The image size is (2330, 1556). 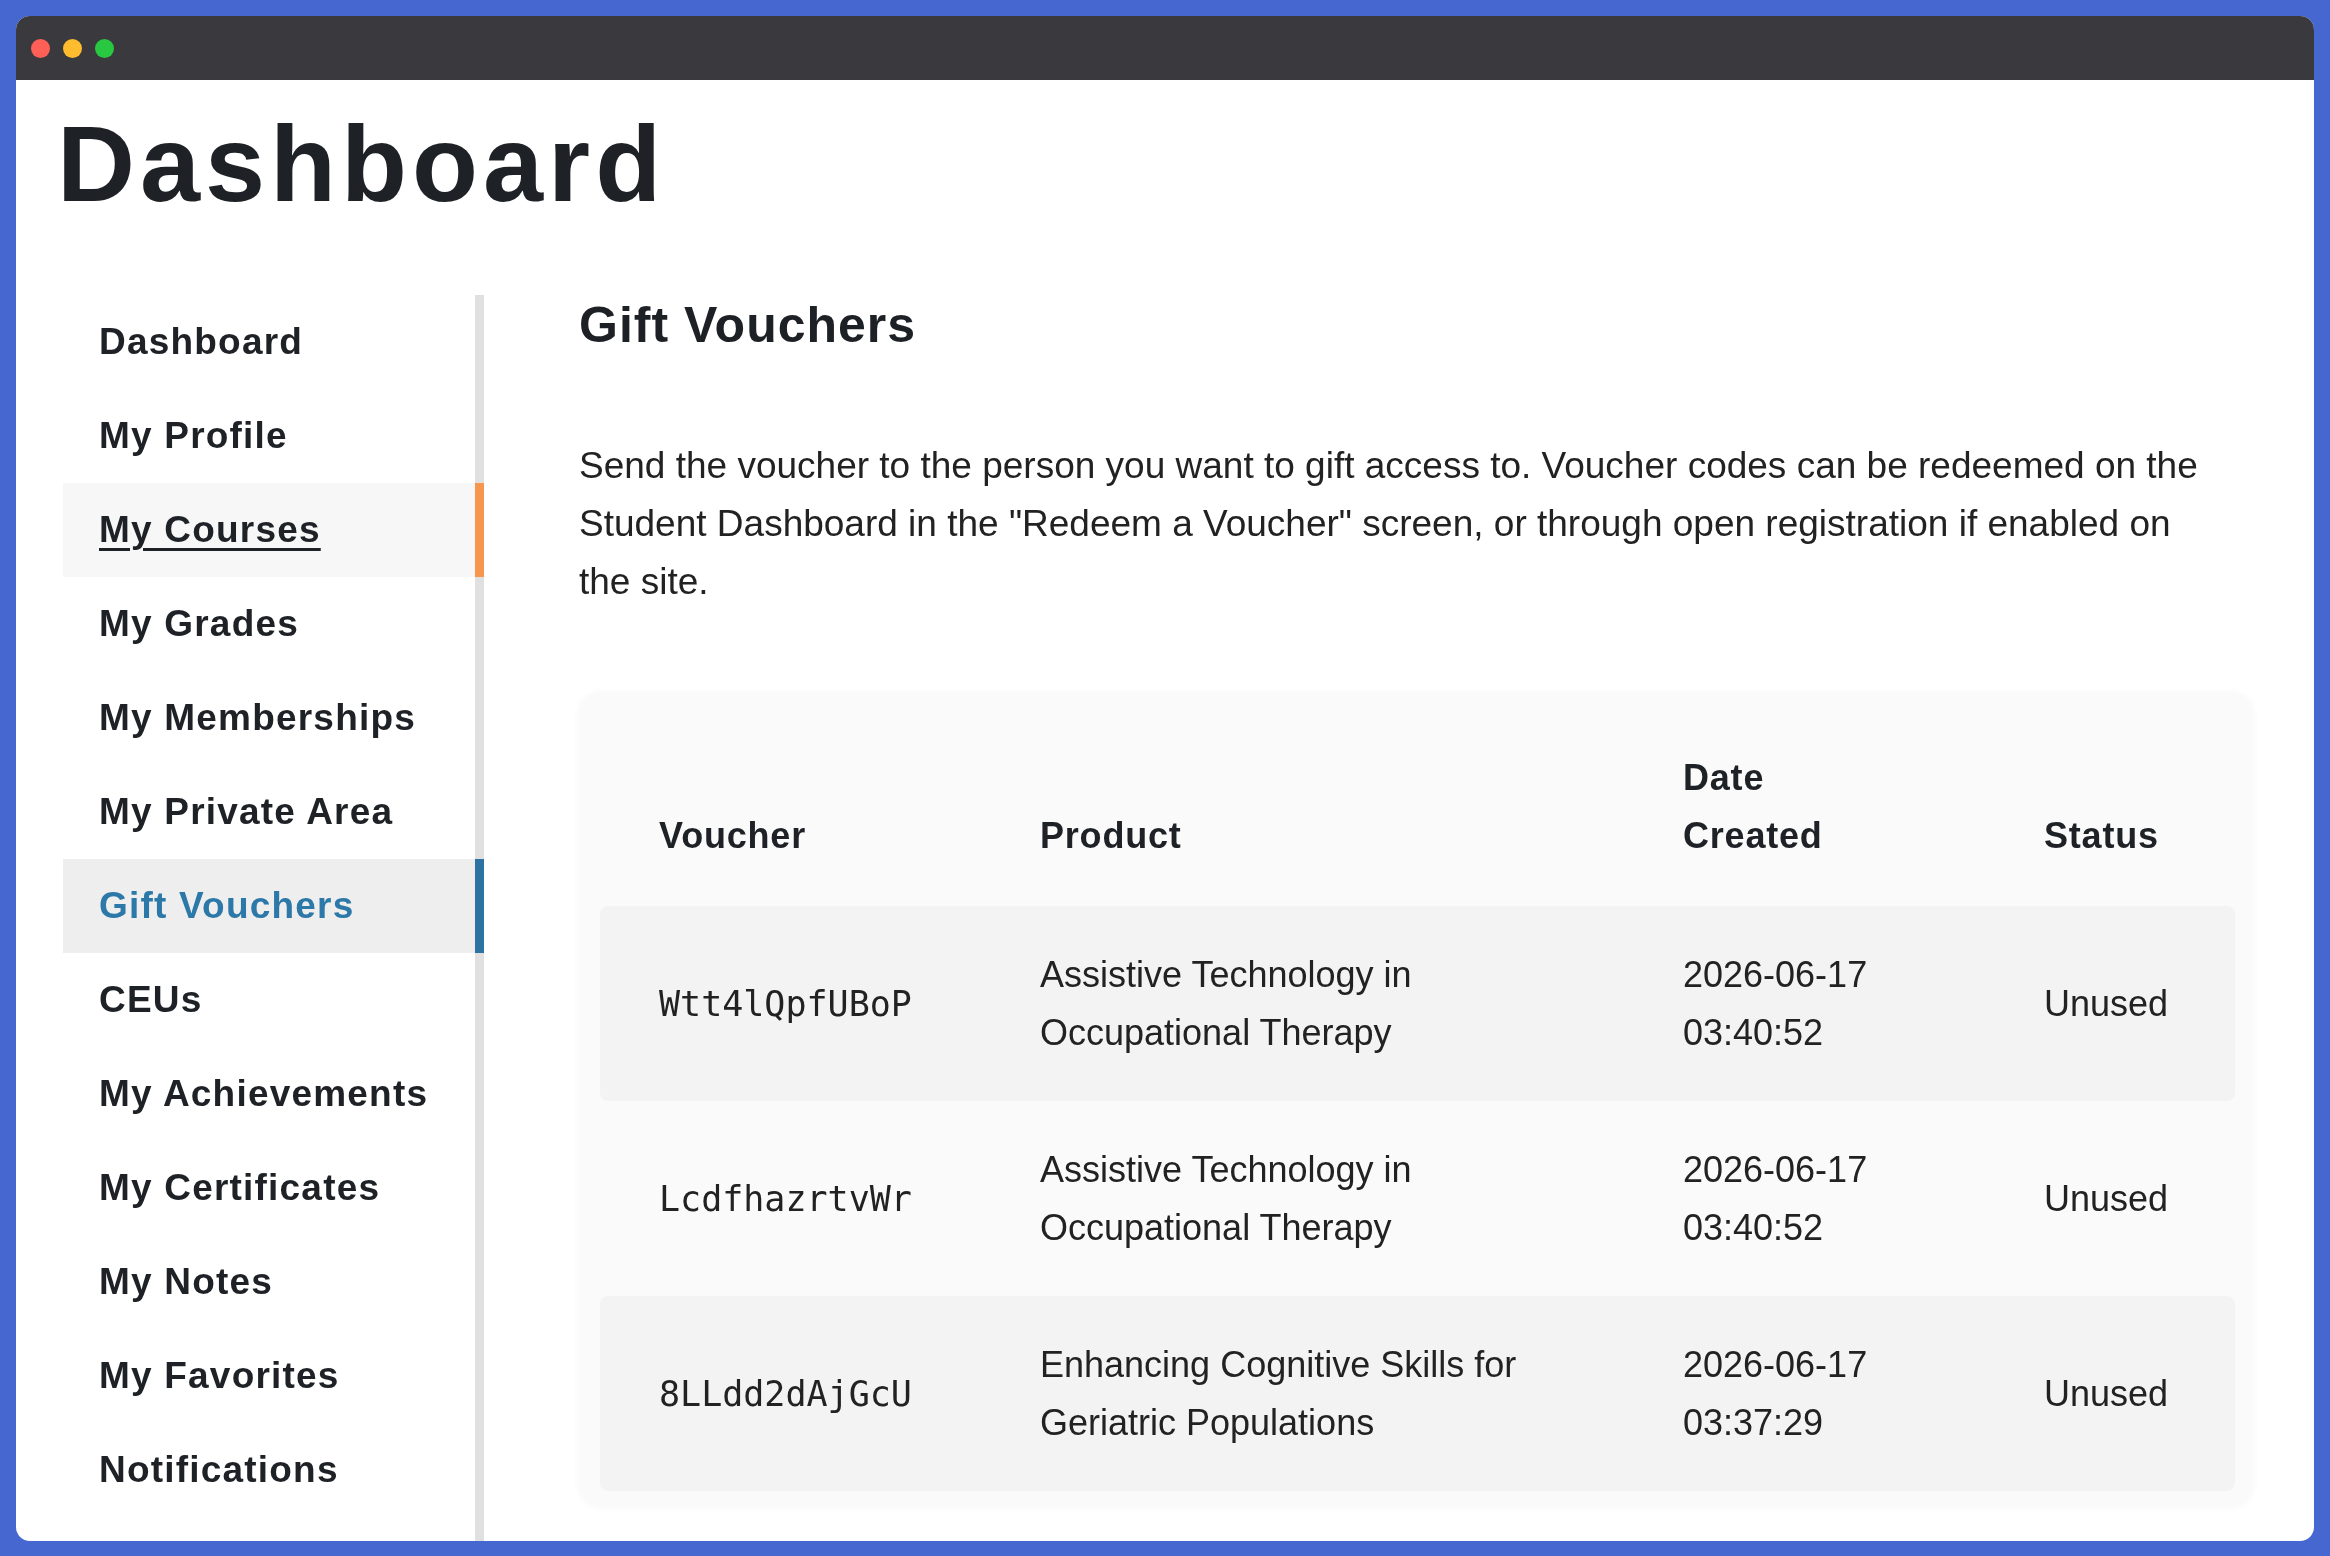 I want to click on sidebar-item: My Profile, so click(x=273, y=436).